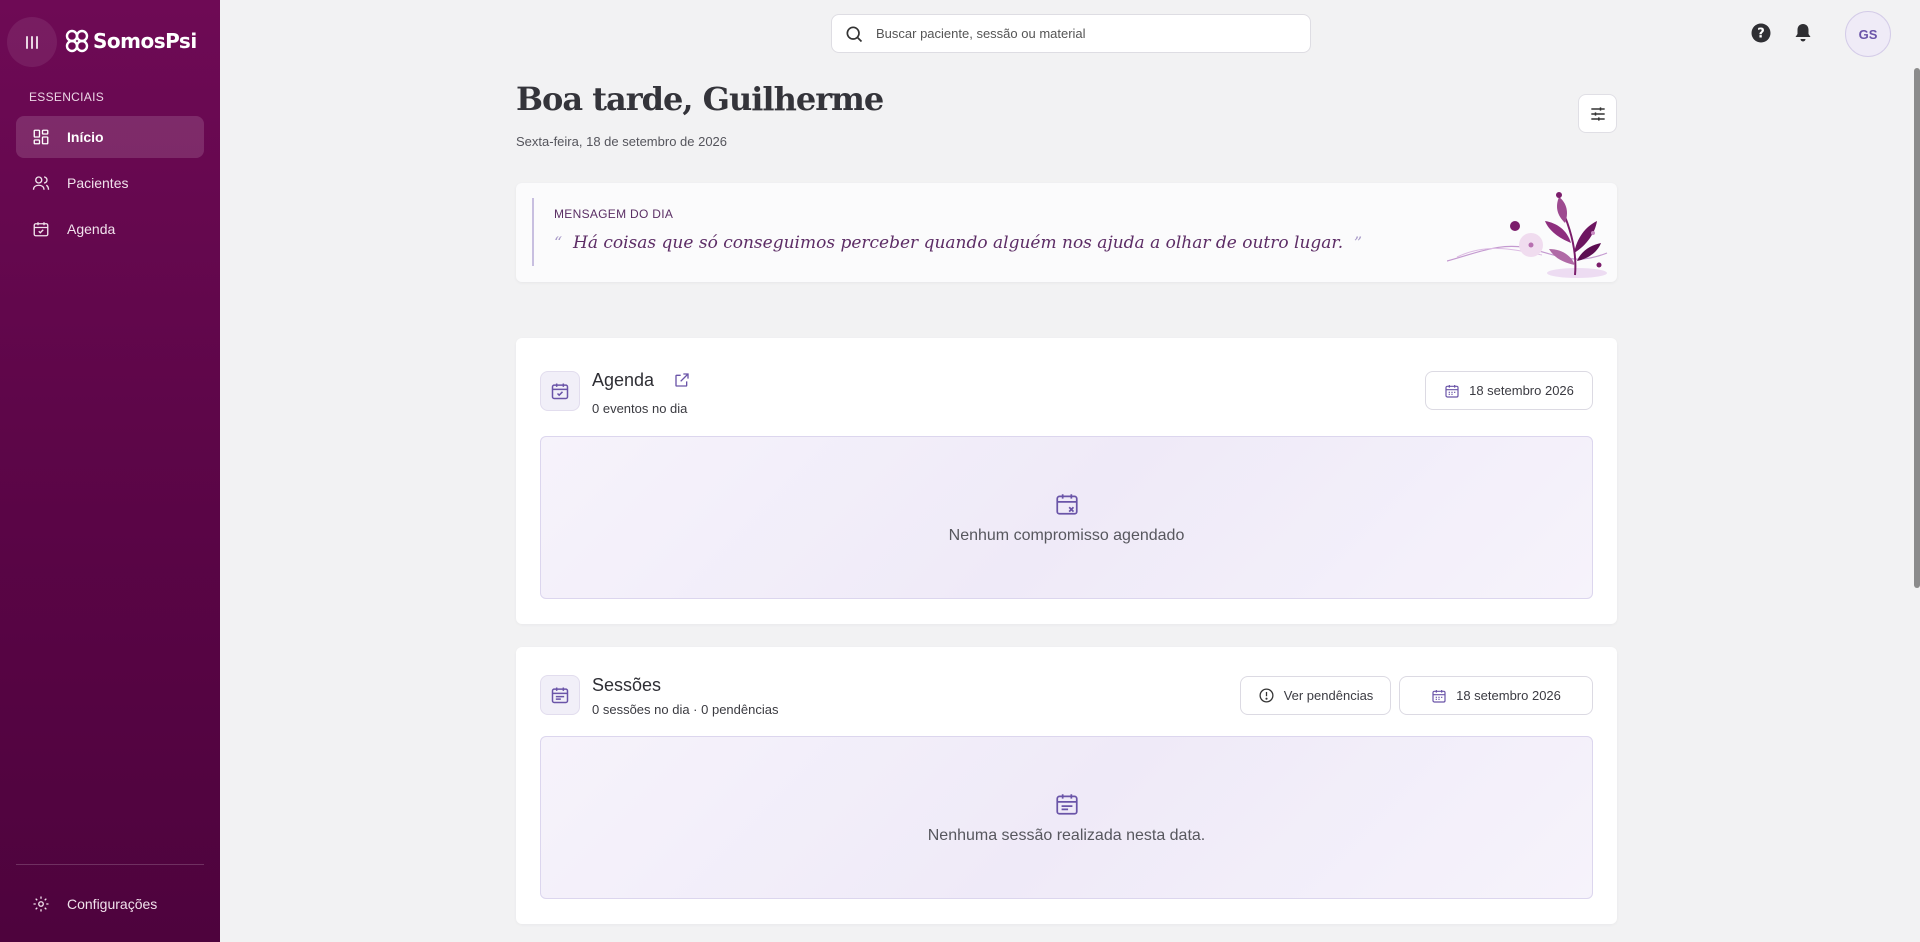  Describe the element at coordinates (91, 229) in the screenshot. I see `sidebar-item-label: Agenda` at that location.